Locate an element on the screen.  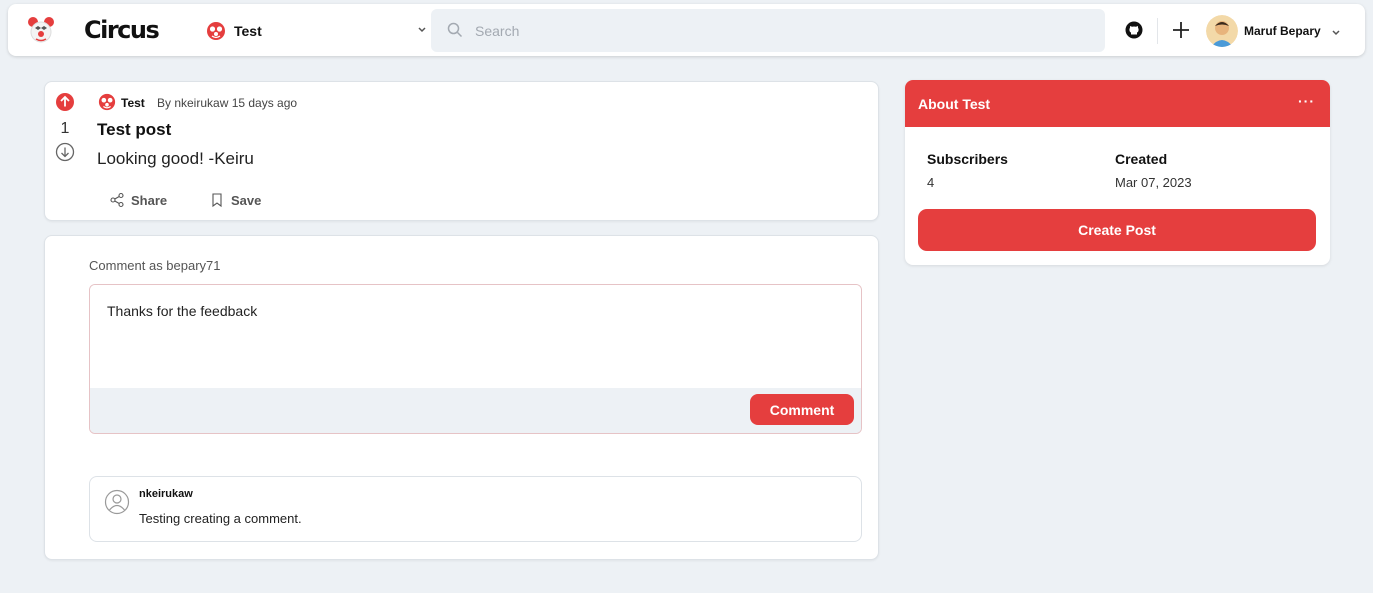
post-body: Looking good! -Keiru is located at coordinates (175, 158).